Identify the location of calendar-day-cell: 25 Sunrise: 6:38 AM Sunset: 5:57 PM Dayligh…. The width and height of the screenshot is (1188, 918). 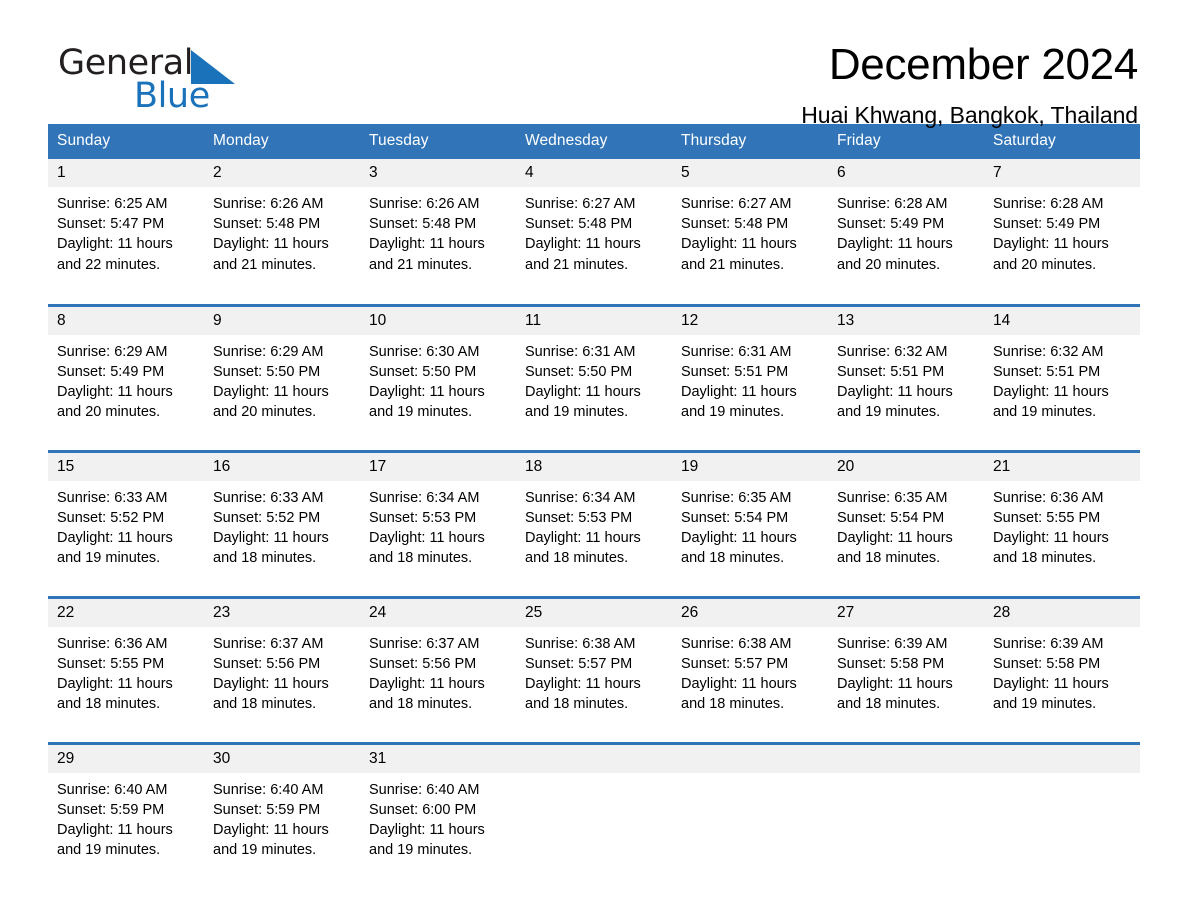
(594, 663).